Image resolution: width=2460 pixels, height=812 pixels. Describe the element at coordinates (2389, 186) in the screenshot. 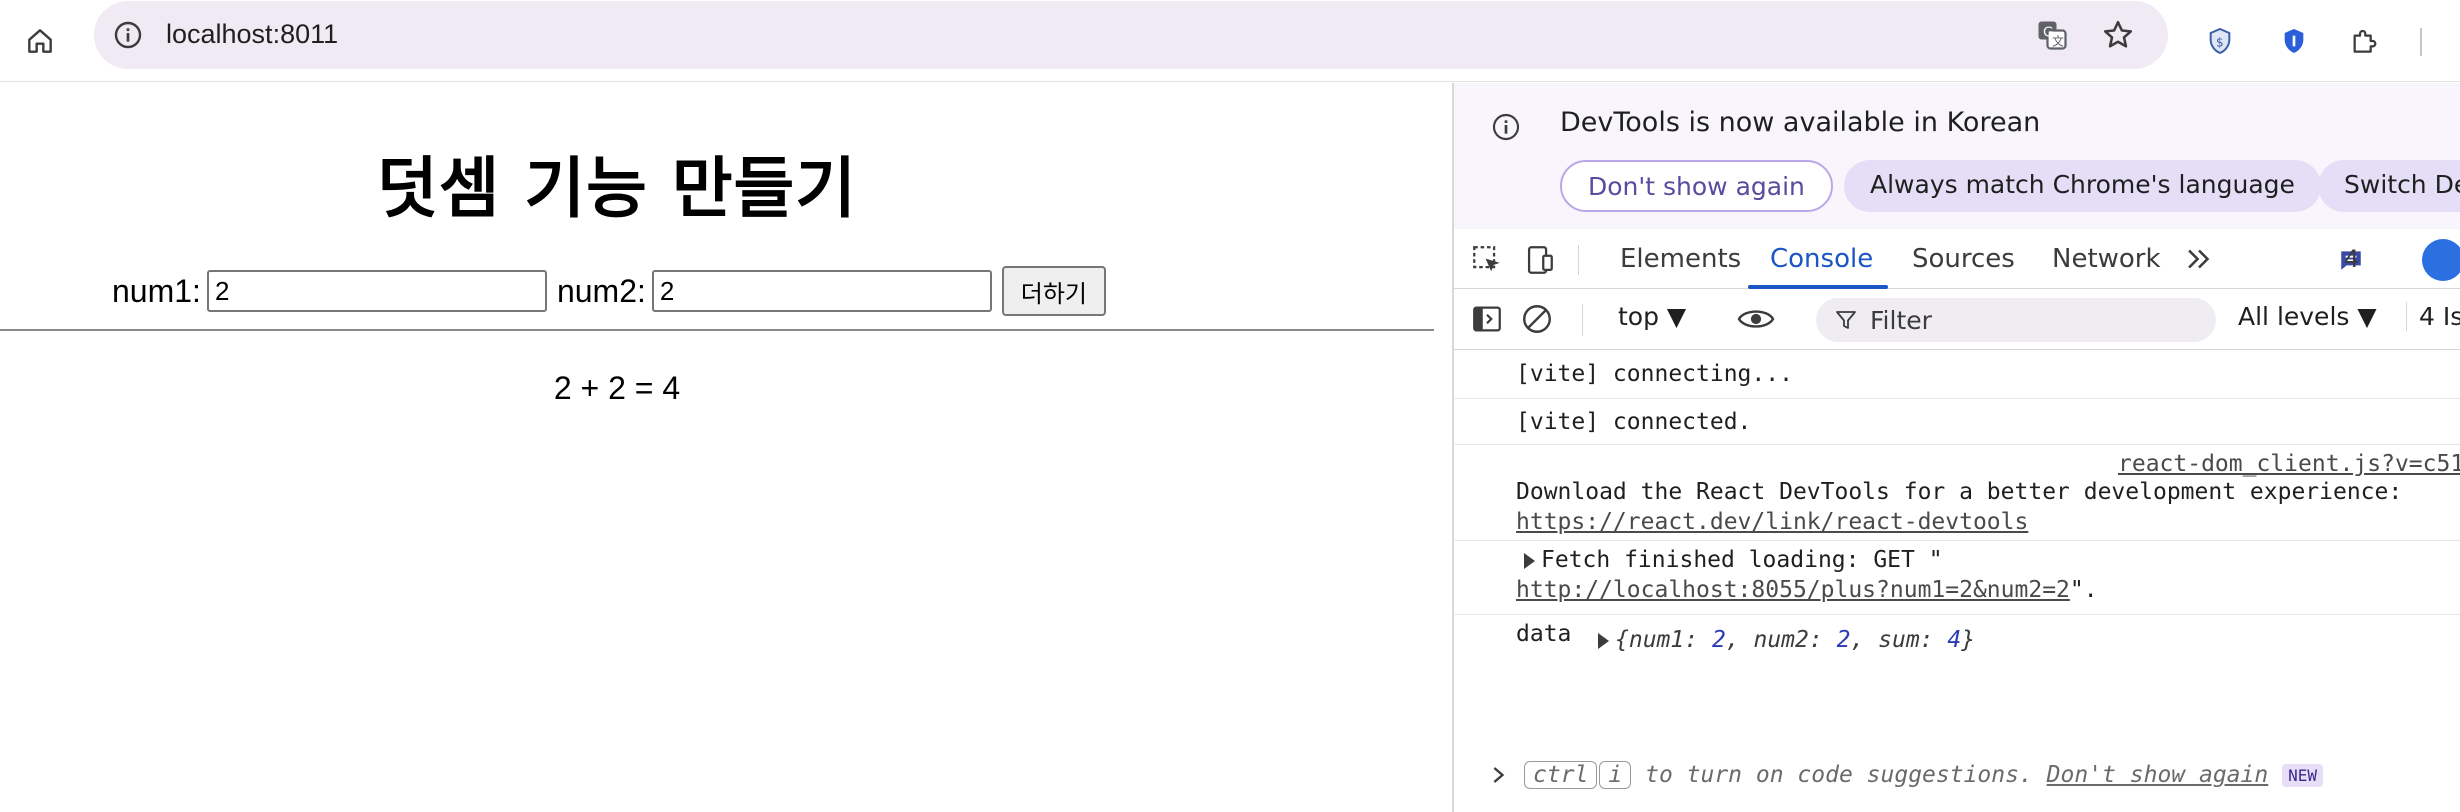

I see `switch-language-button: Switch De` at that location.